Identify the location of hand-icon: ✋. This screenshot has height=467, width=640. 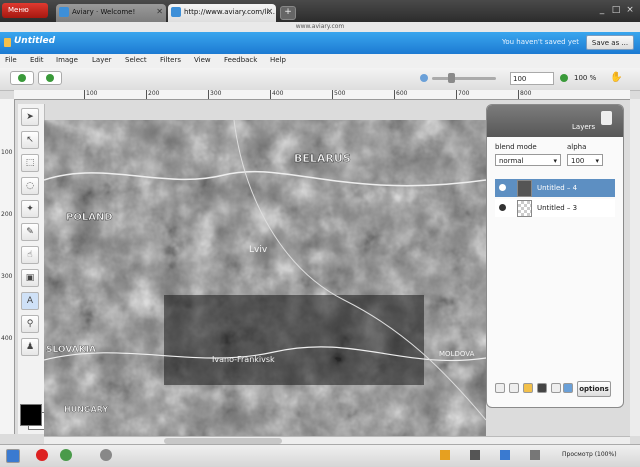
(616, 77).